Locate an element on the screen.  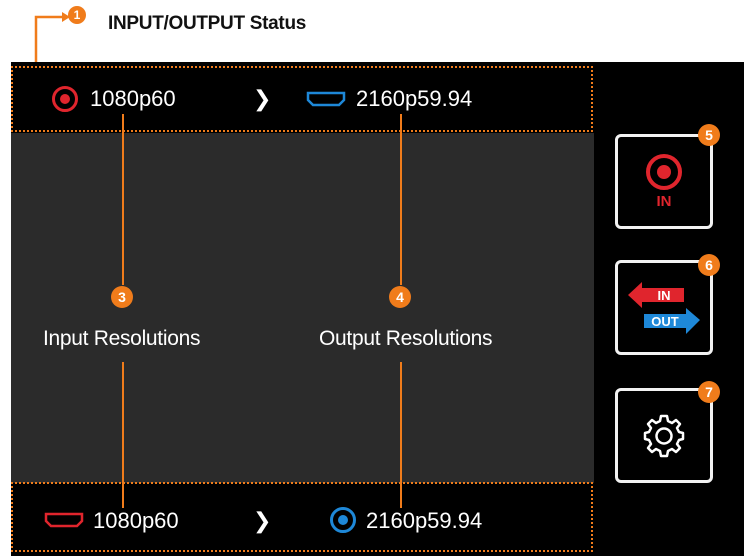
swap-out-label: OUT is located at coordinates (665, 321).